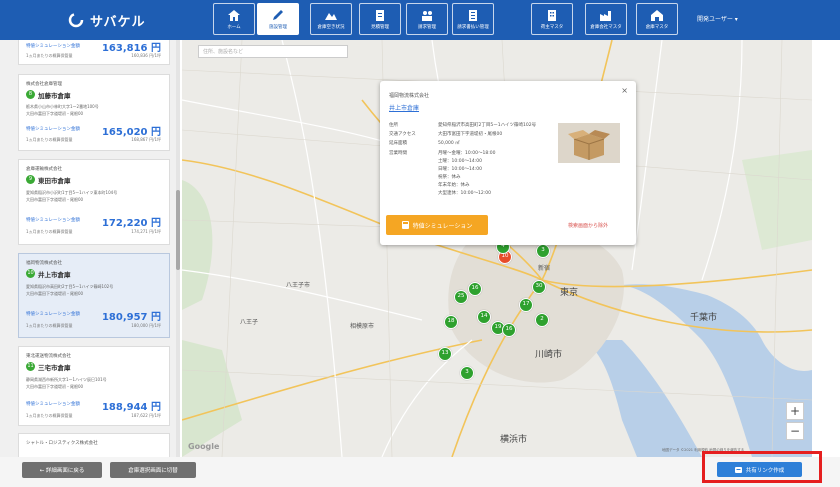  I want to click on nav-billing-button: 請求管理, so click(427, 19).